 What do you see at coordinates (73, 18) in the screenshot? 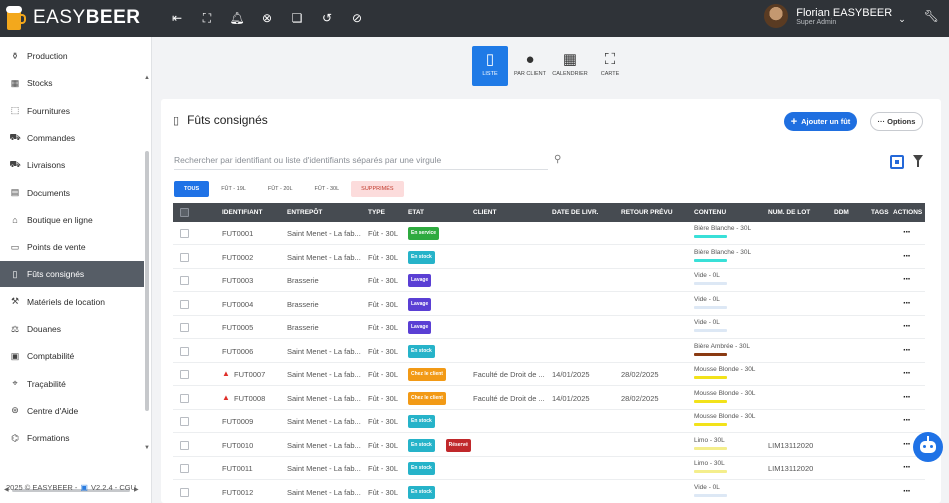
I see `easybeer-logo: EASYBEER` at bounding box center [73, 18].